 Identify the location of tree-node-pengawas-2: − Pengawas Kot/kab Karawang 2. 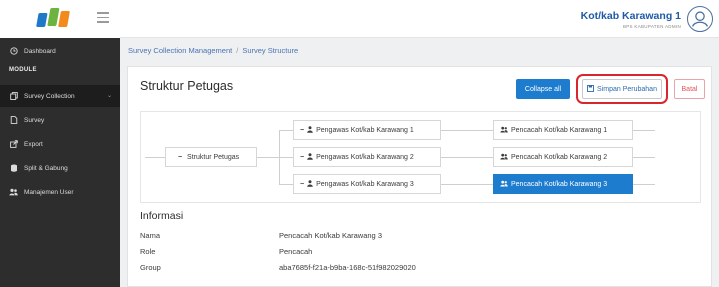
(367, 157).